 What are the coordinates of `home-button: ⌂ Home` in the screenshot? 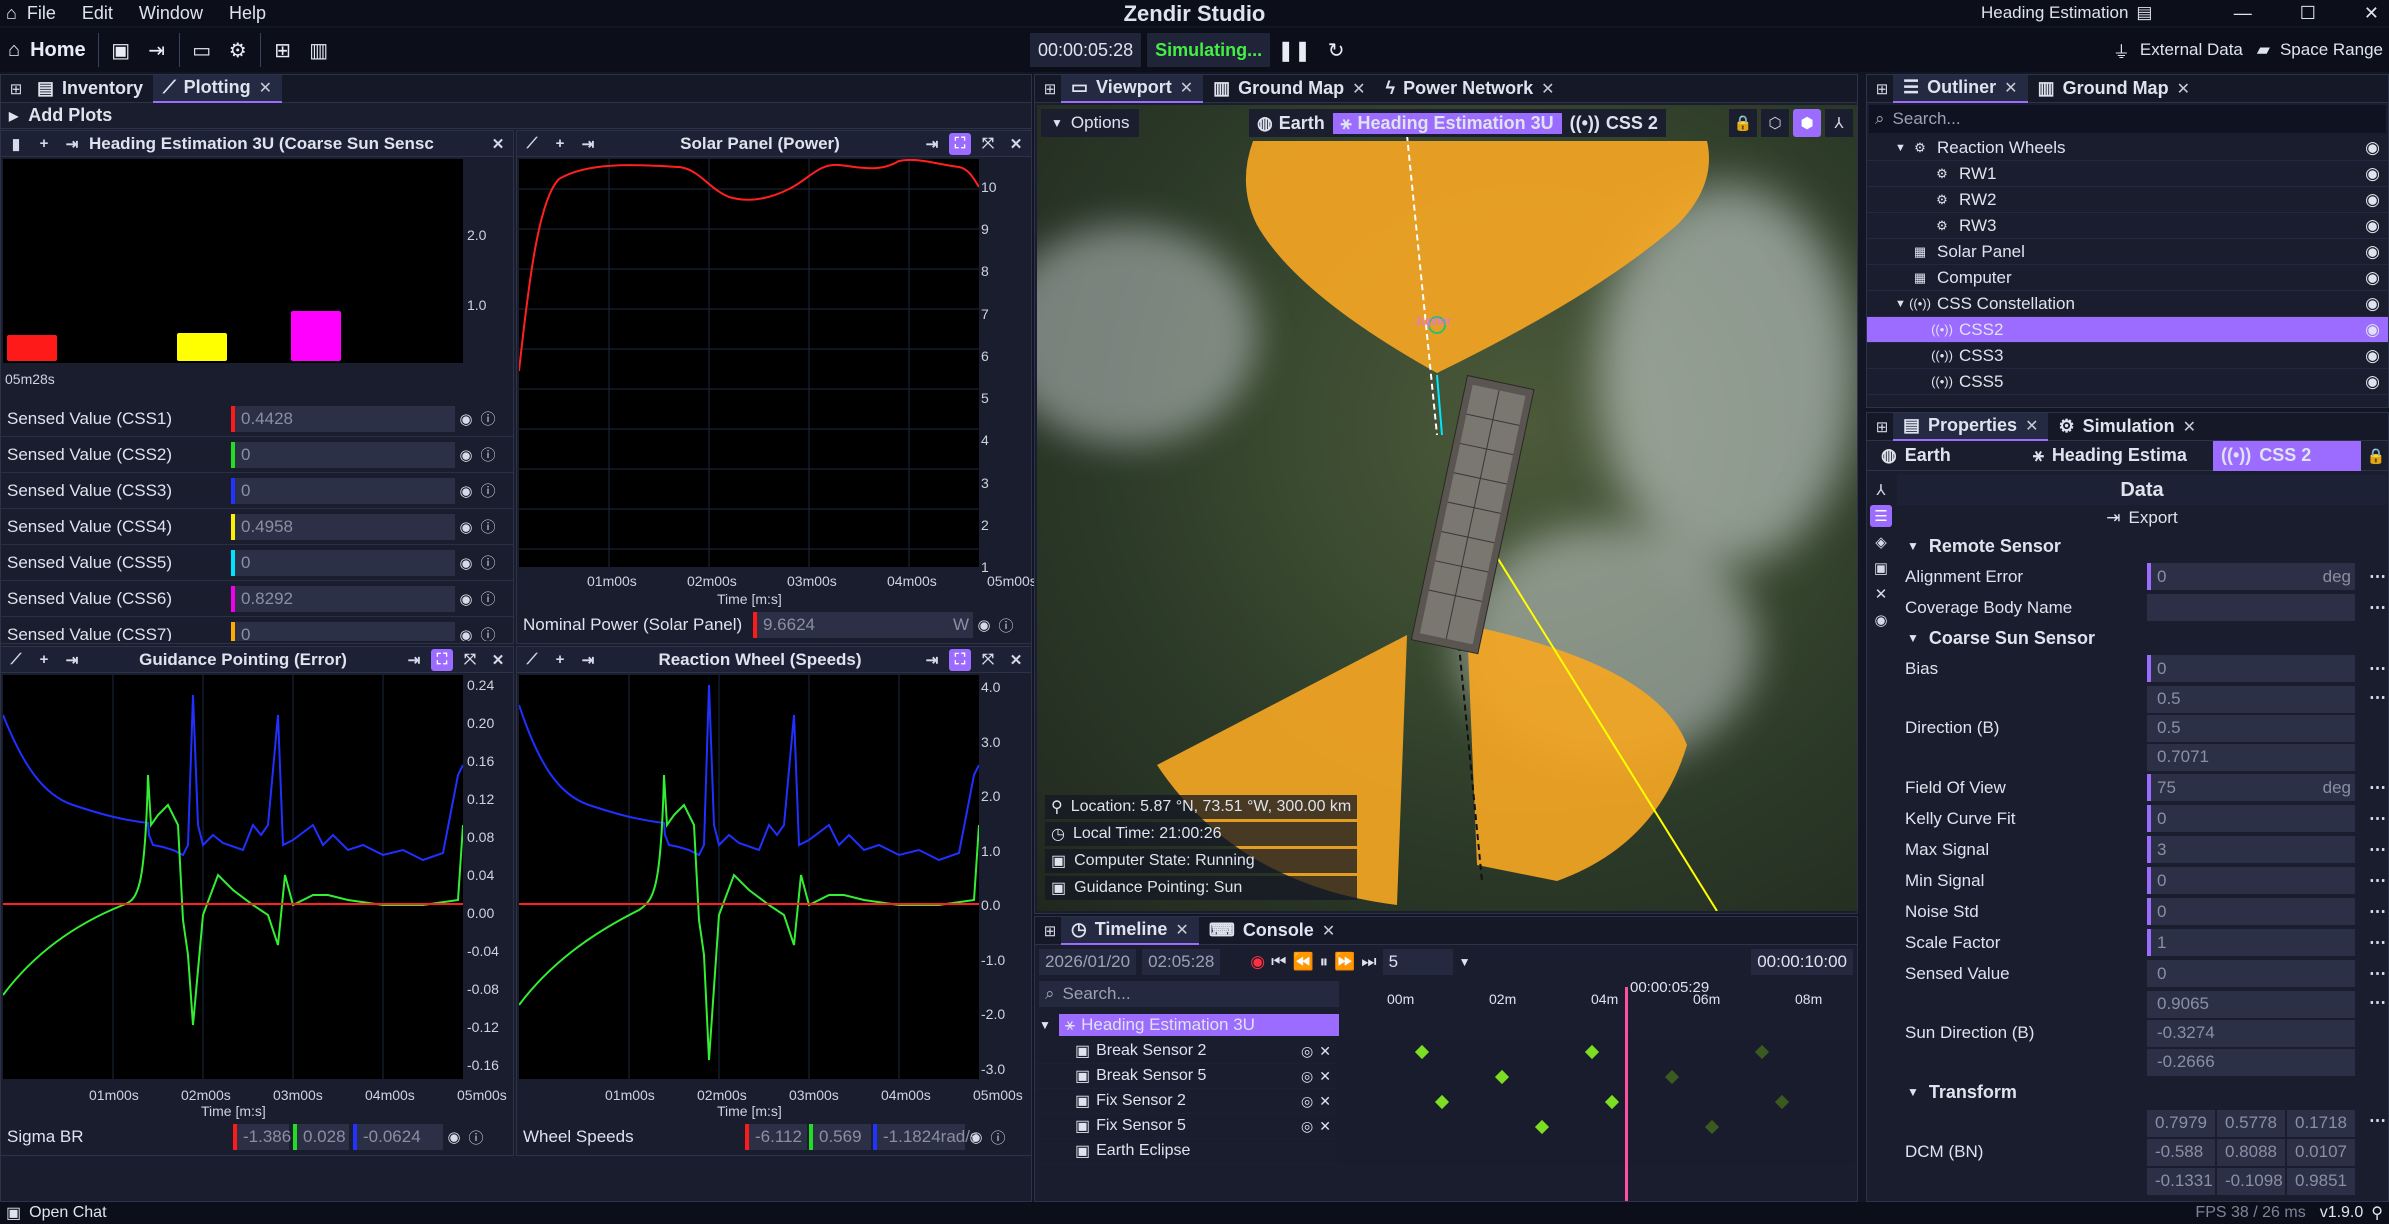 It's located at (47, 50).